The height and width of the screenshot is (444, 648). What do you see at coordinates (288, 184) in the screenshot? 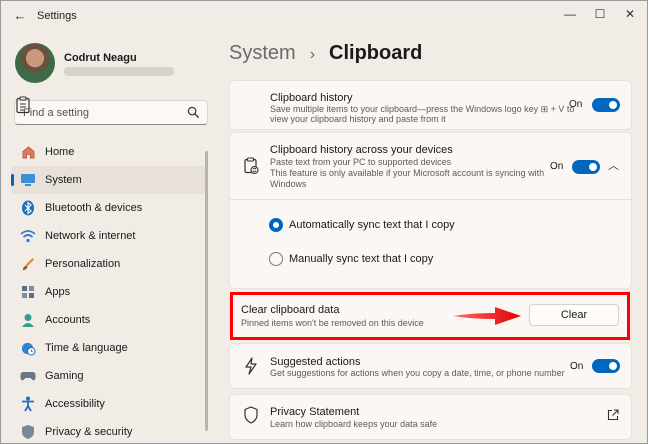
I see `sync-desc-3: Windows` at bounding box center [288, 184].